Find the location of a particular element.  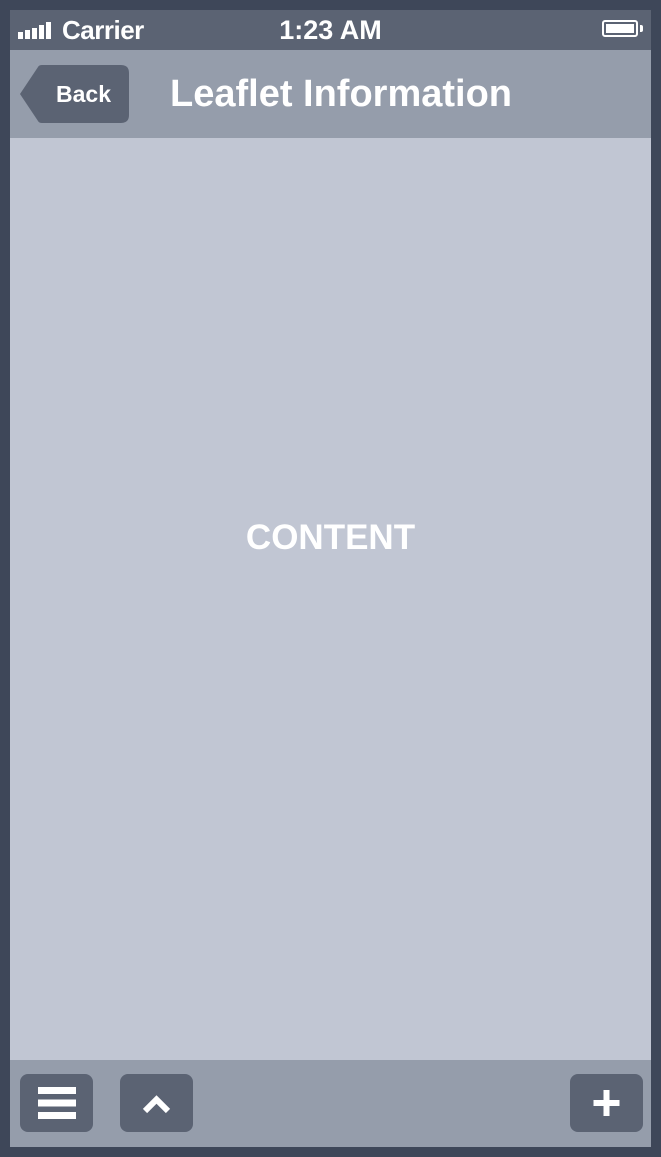

bottom-toolbar is located at coordinates (330, 1103).